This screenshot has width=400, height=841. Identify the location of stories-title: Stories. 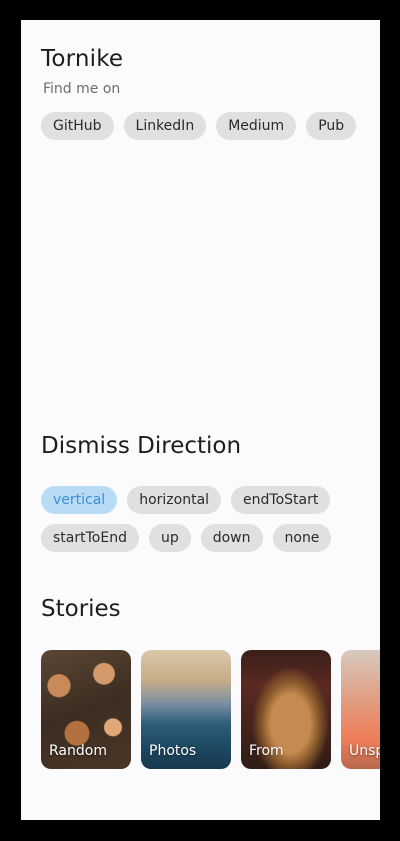
(81, 609).